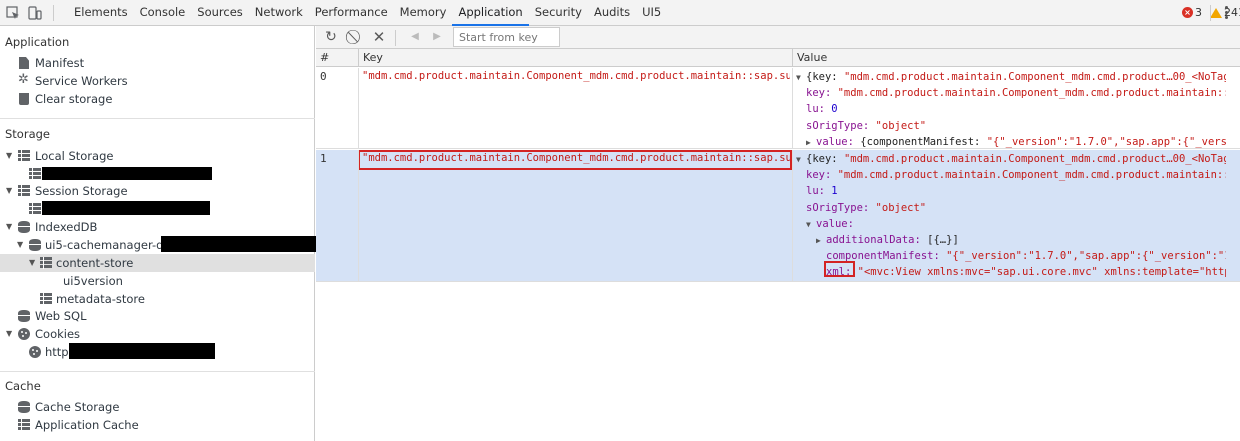 The image size is (1240, 441). Describe the element at coordinates (87, 425) in the screenshot. I see `sidebar-item-label: Application Cache` at that location.